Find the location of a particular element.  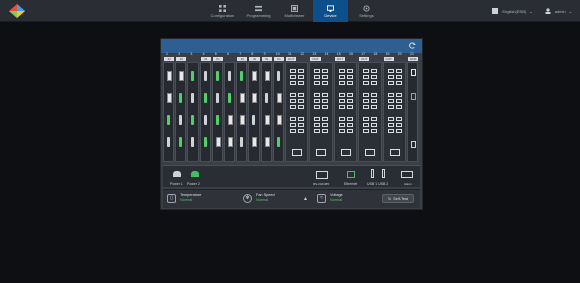

self-test-button: ↻ Self-Test is located at coordinates (398, 198).